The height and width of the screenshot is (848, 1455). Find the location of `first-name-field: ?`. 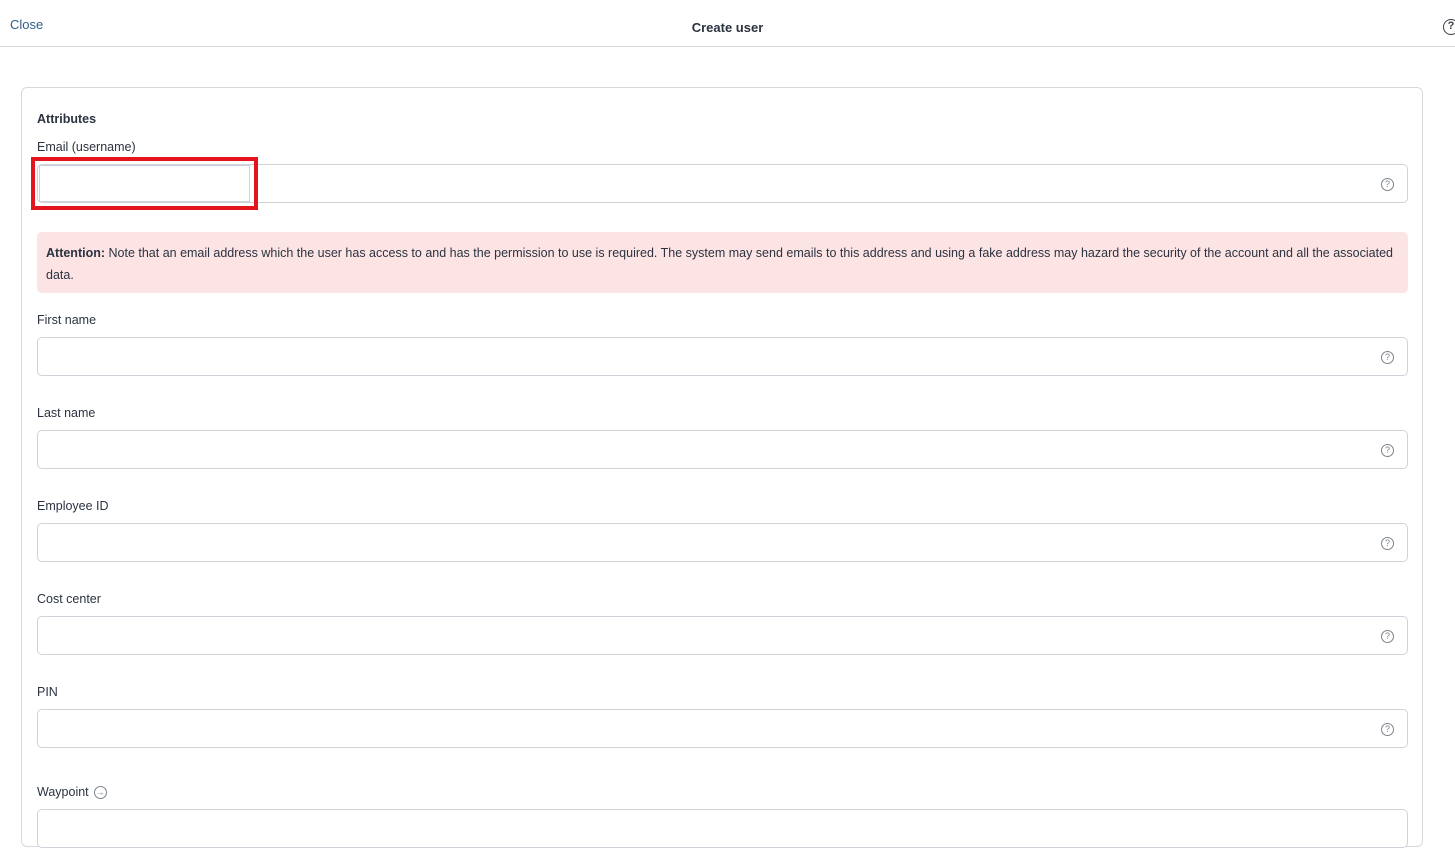

first-name-field: ? is located at coordinates (722, 356).